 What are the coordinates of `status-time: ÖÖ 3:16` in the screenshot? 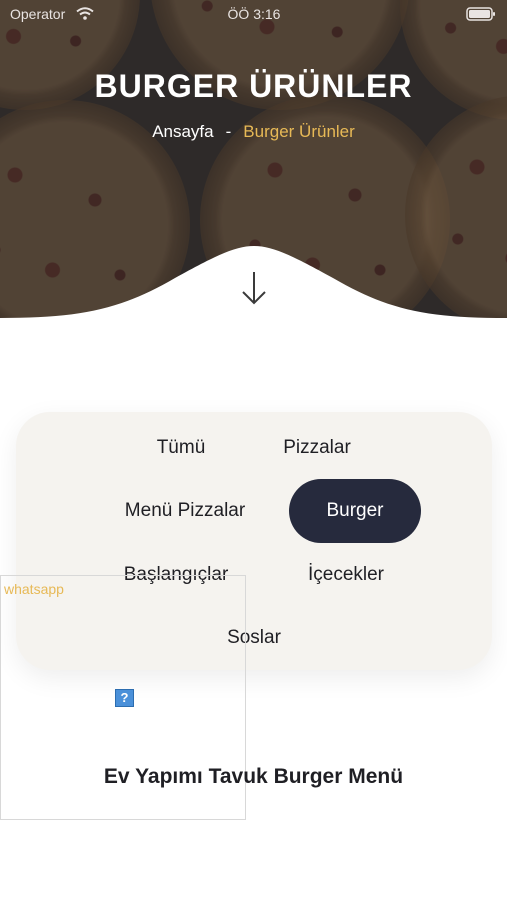 It's located at (254, 14).